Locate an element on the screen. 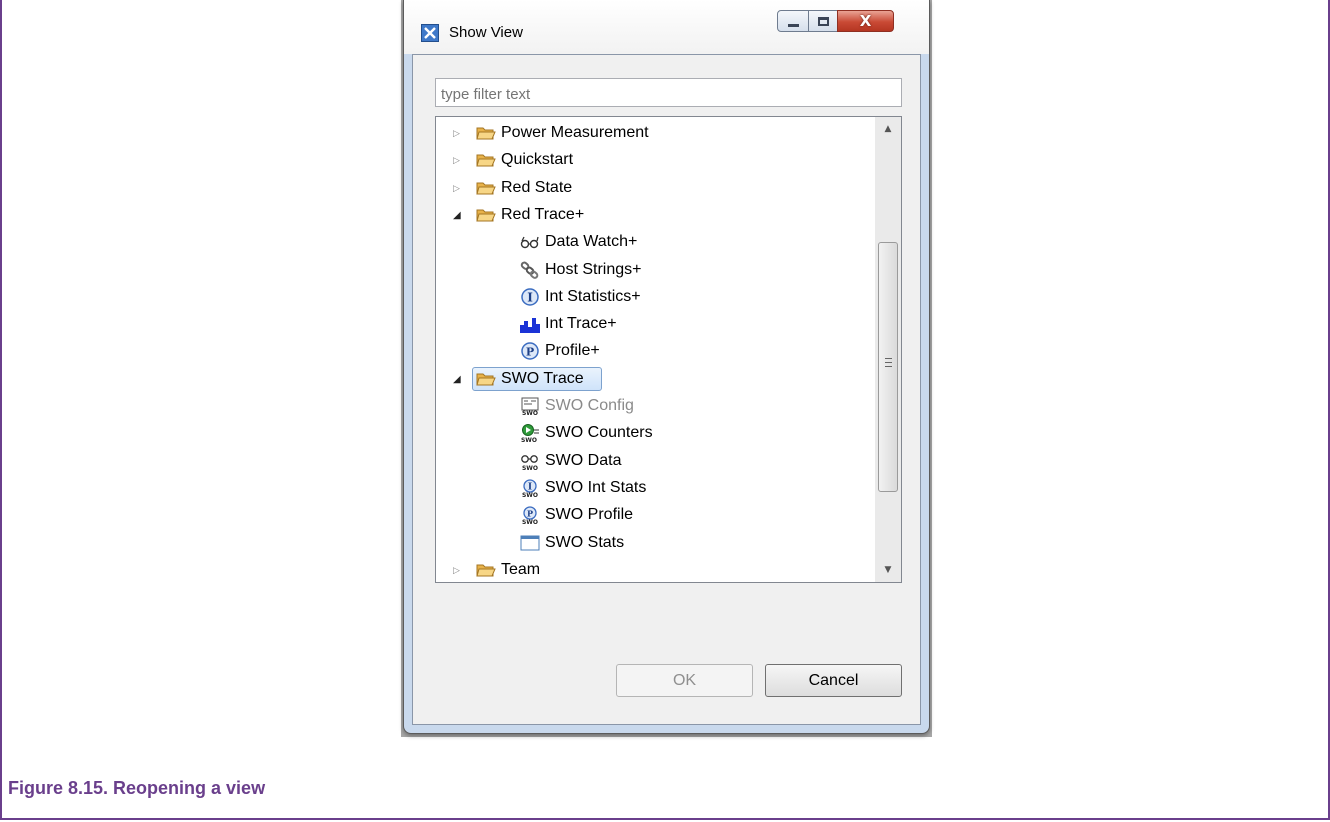 Image resolution: width=1330 pixels, height=822 pixels. tree-category: ▷ Team is located at coordinates (656, 569).